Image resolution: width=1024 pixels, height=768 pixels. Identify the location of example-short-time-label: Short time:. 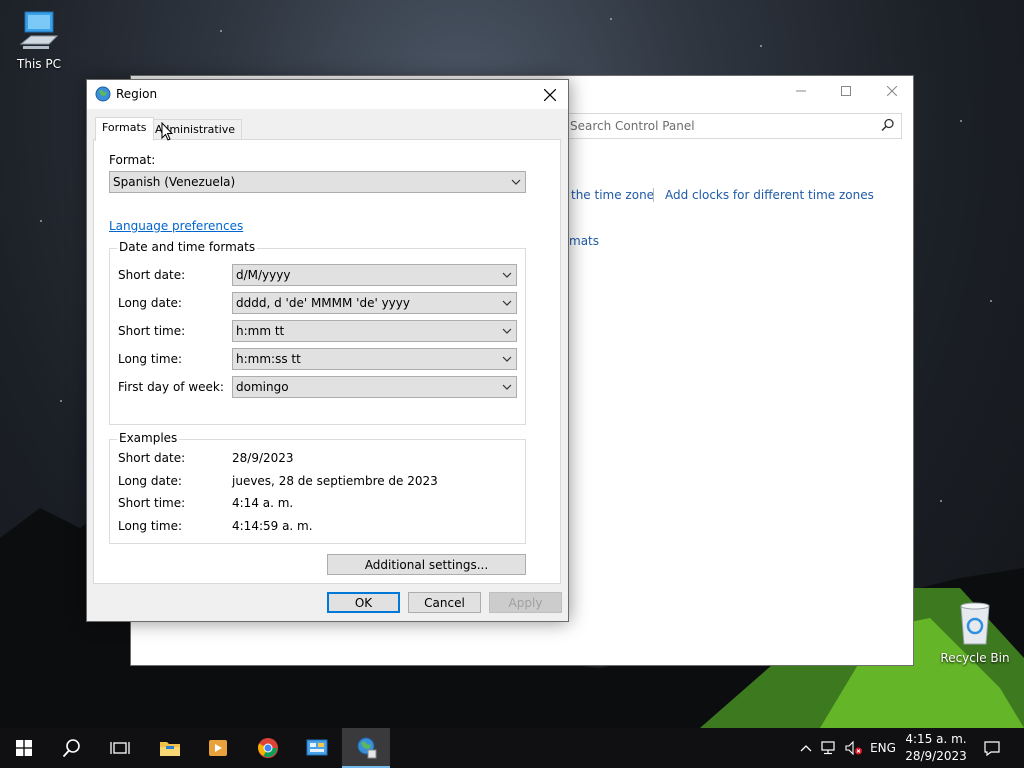
(152, 503).